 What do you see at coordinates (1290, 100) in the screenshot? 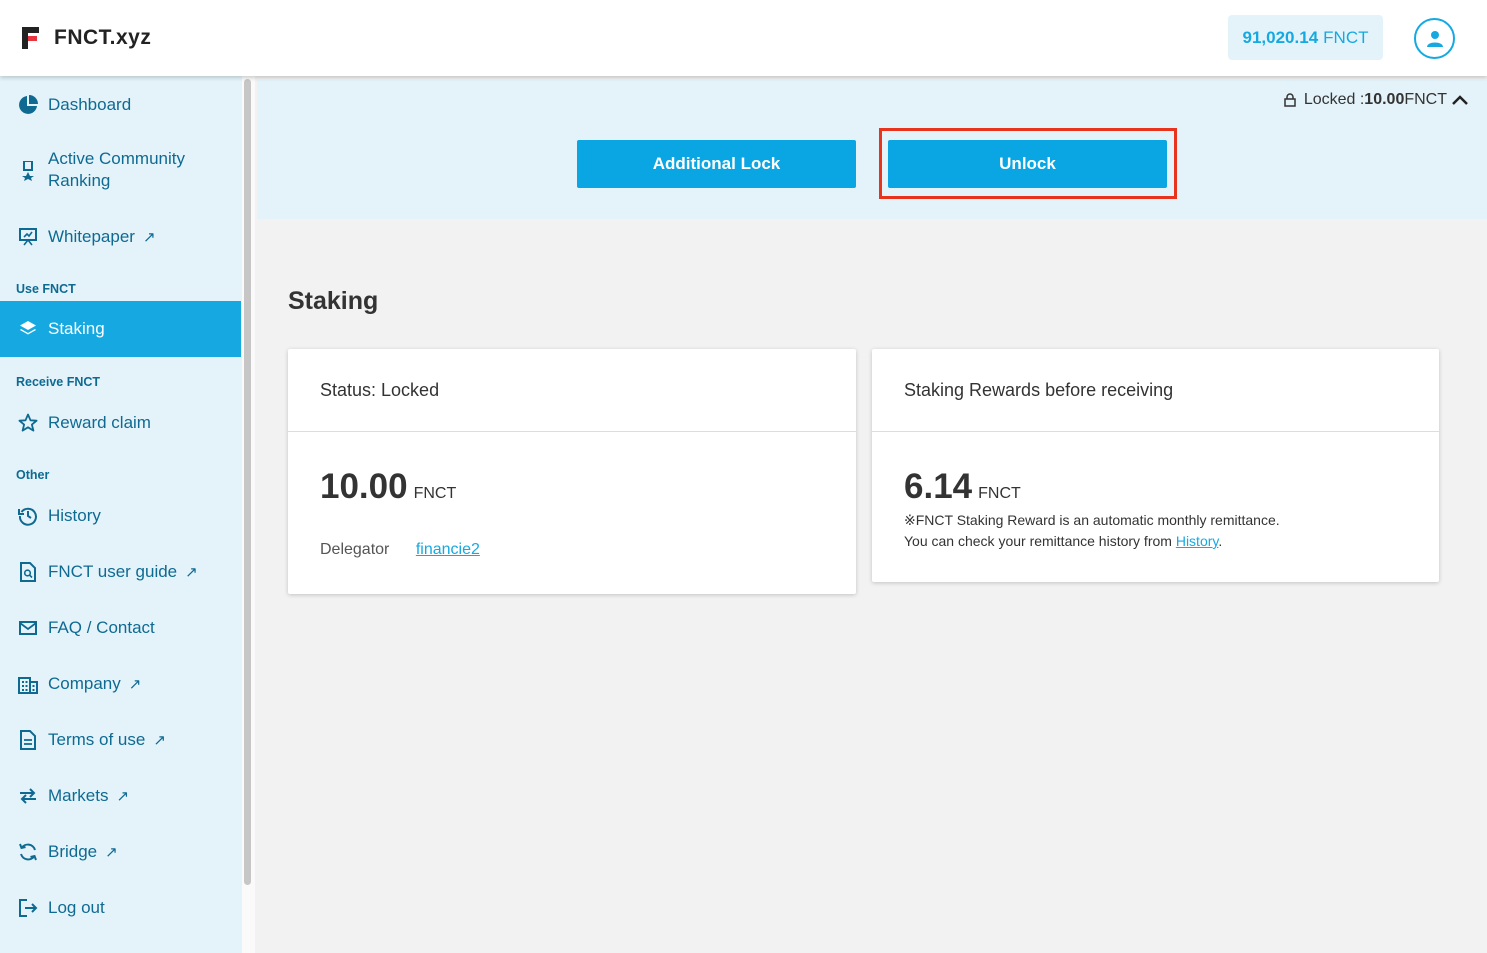
I see `lock-icon` at bounding box center [1290, 100].